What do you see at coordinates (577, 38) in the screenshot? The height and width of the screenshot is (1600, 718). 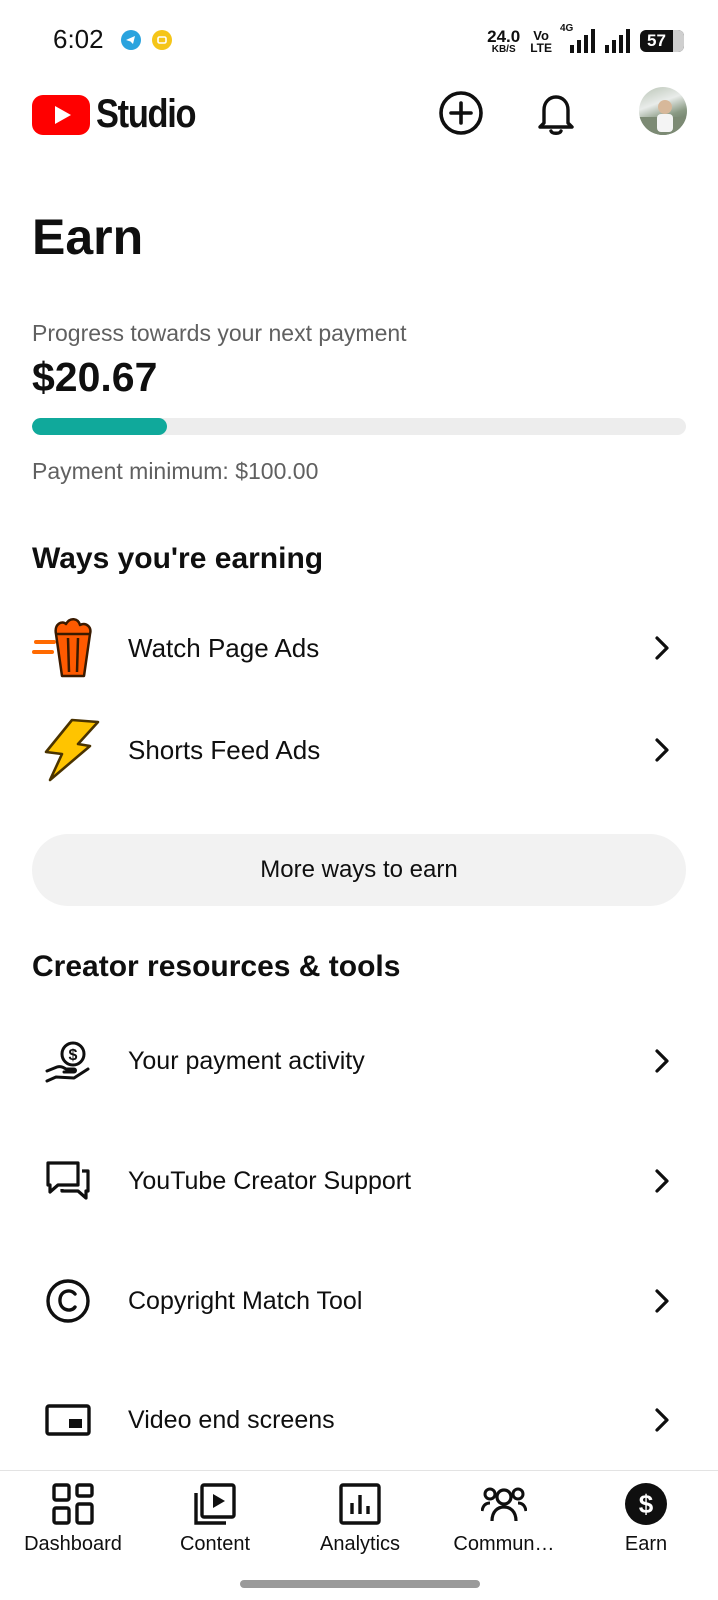 I see `signal-4g-icon: 4G` at bounding box center [577, 38].